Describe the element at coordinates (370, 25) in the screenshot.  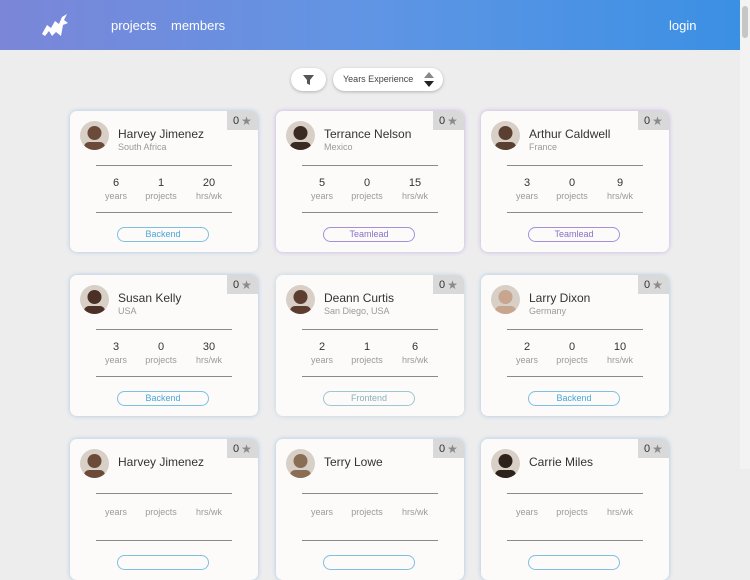
I see `top-navigation-bar: projects members login` at that location.